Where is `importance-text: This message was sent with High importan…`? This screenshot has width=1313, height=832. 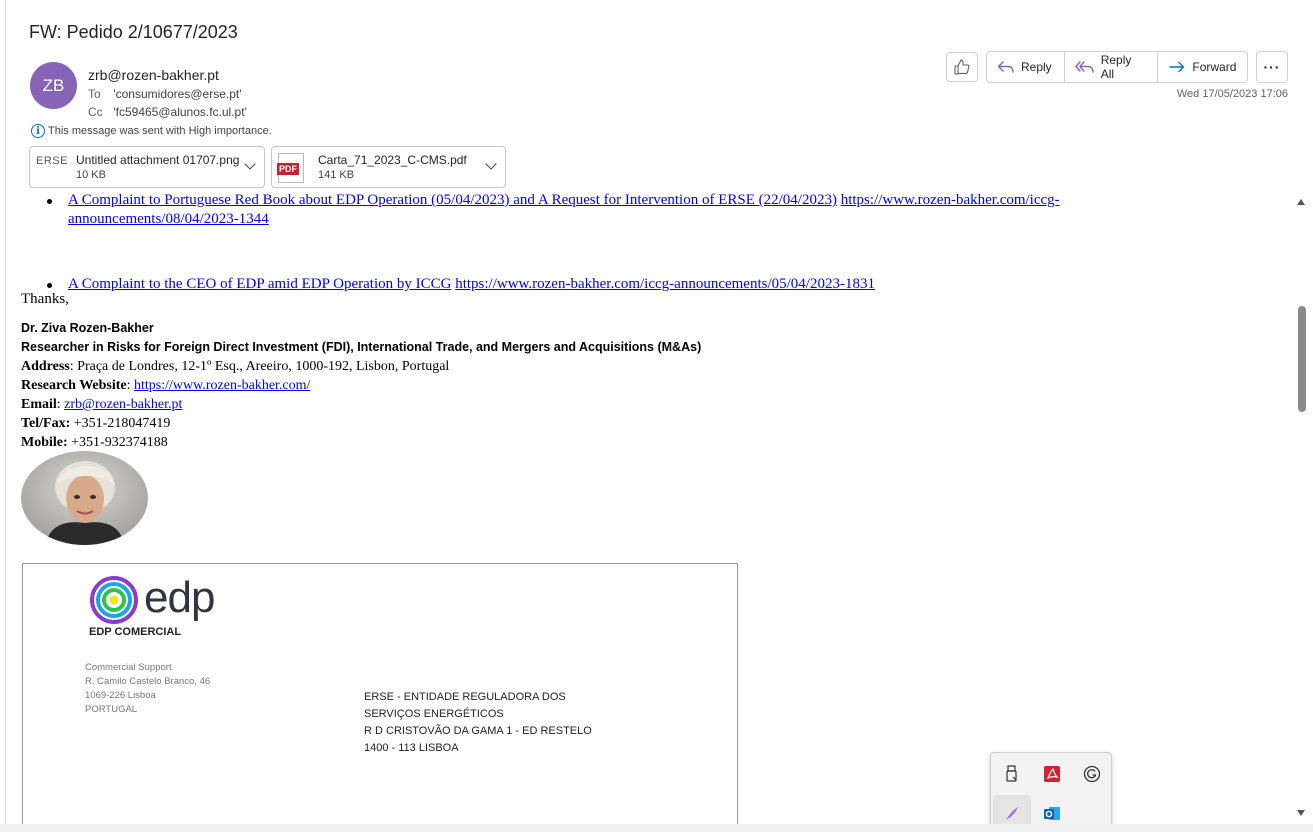
importance-text: This message was sent with High importan… is located at coordinates (160, 131).